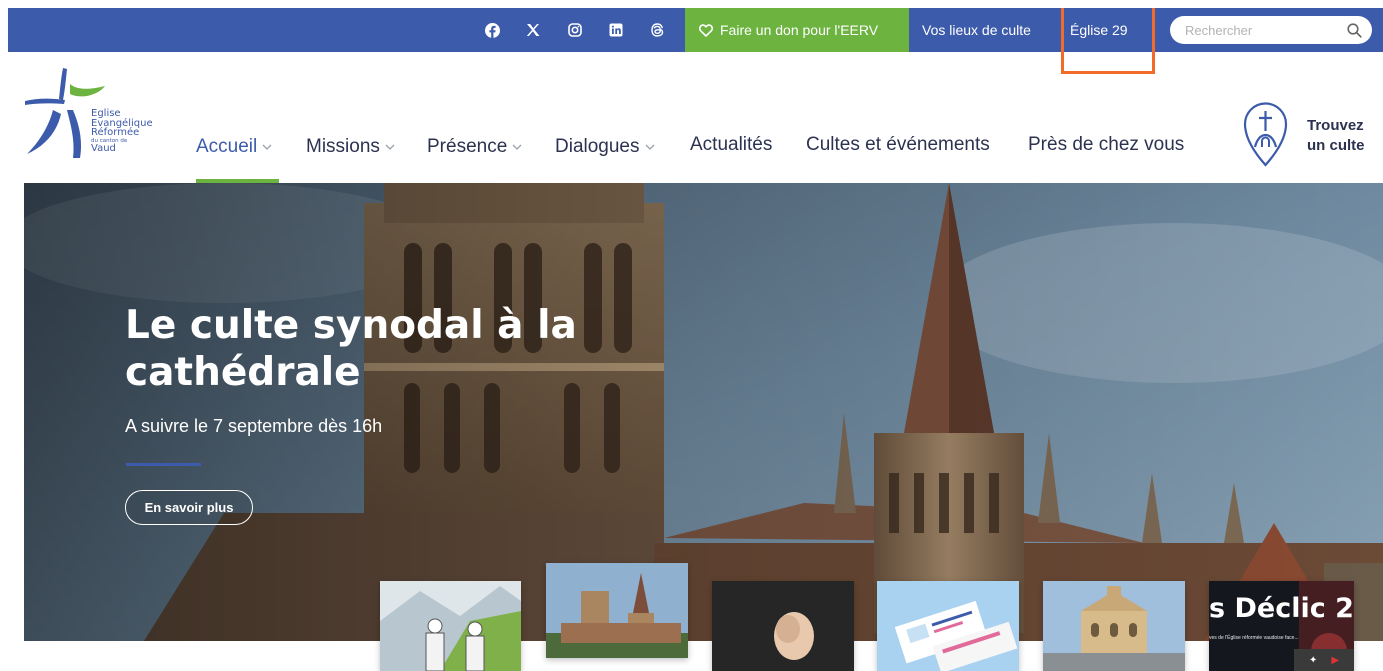 The image size is (1383, 671). Describe the element at coordinates (115, 132) in the screenshot. I see `logo-line: Réformée` at that location.